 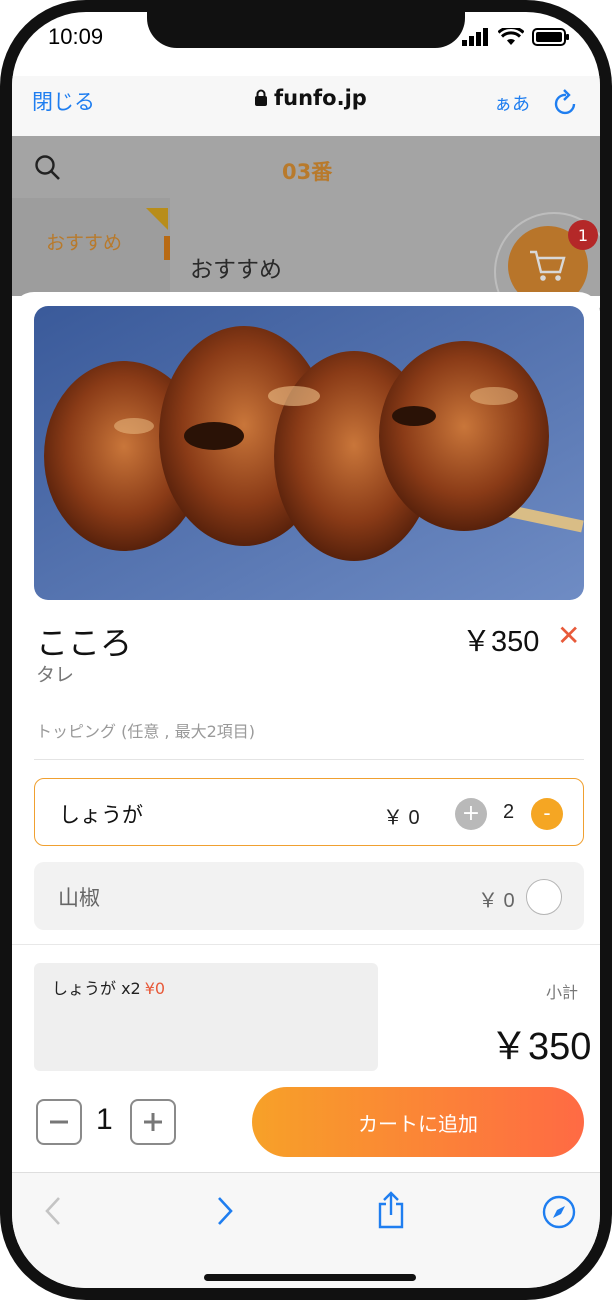 What do you see at coordinates (583, 235) in the screenshot?
I see `cart-count-badge: 1` at bounding box center [583, 235].